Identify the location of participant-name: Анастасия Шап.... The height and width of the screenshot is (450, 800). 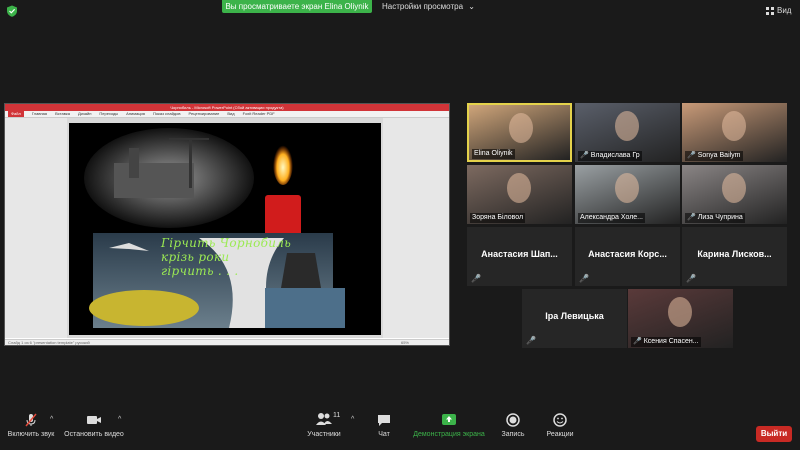
(519, 254).